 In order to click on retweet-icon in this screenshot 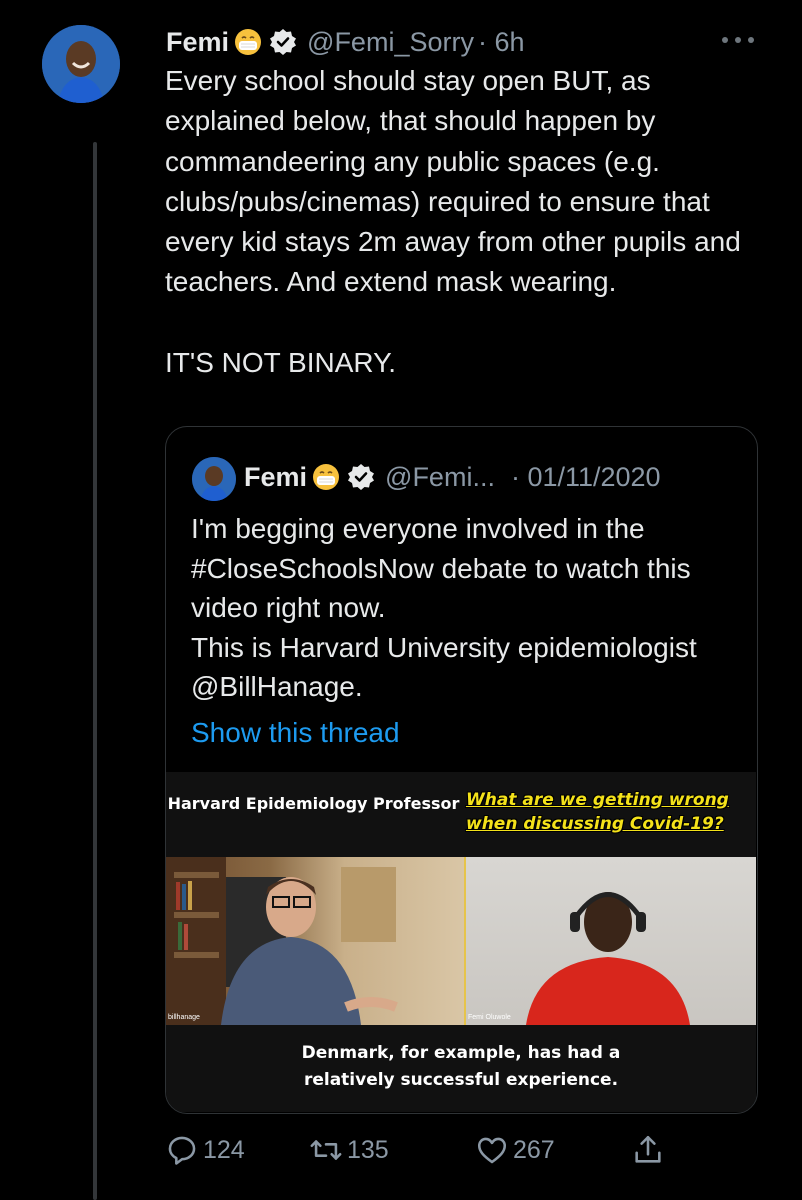, I will do `click(326, 1150)`.